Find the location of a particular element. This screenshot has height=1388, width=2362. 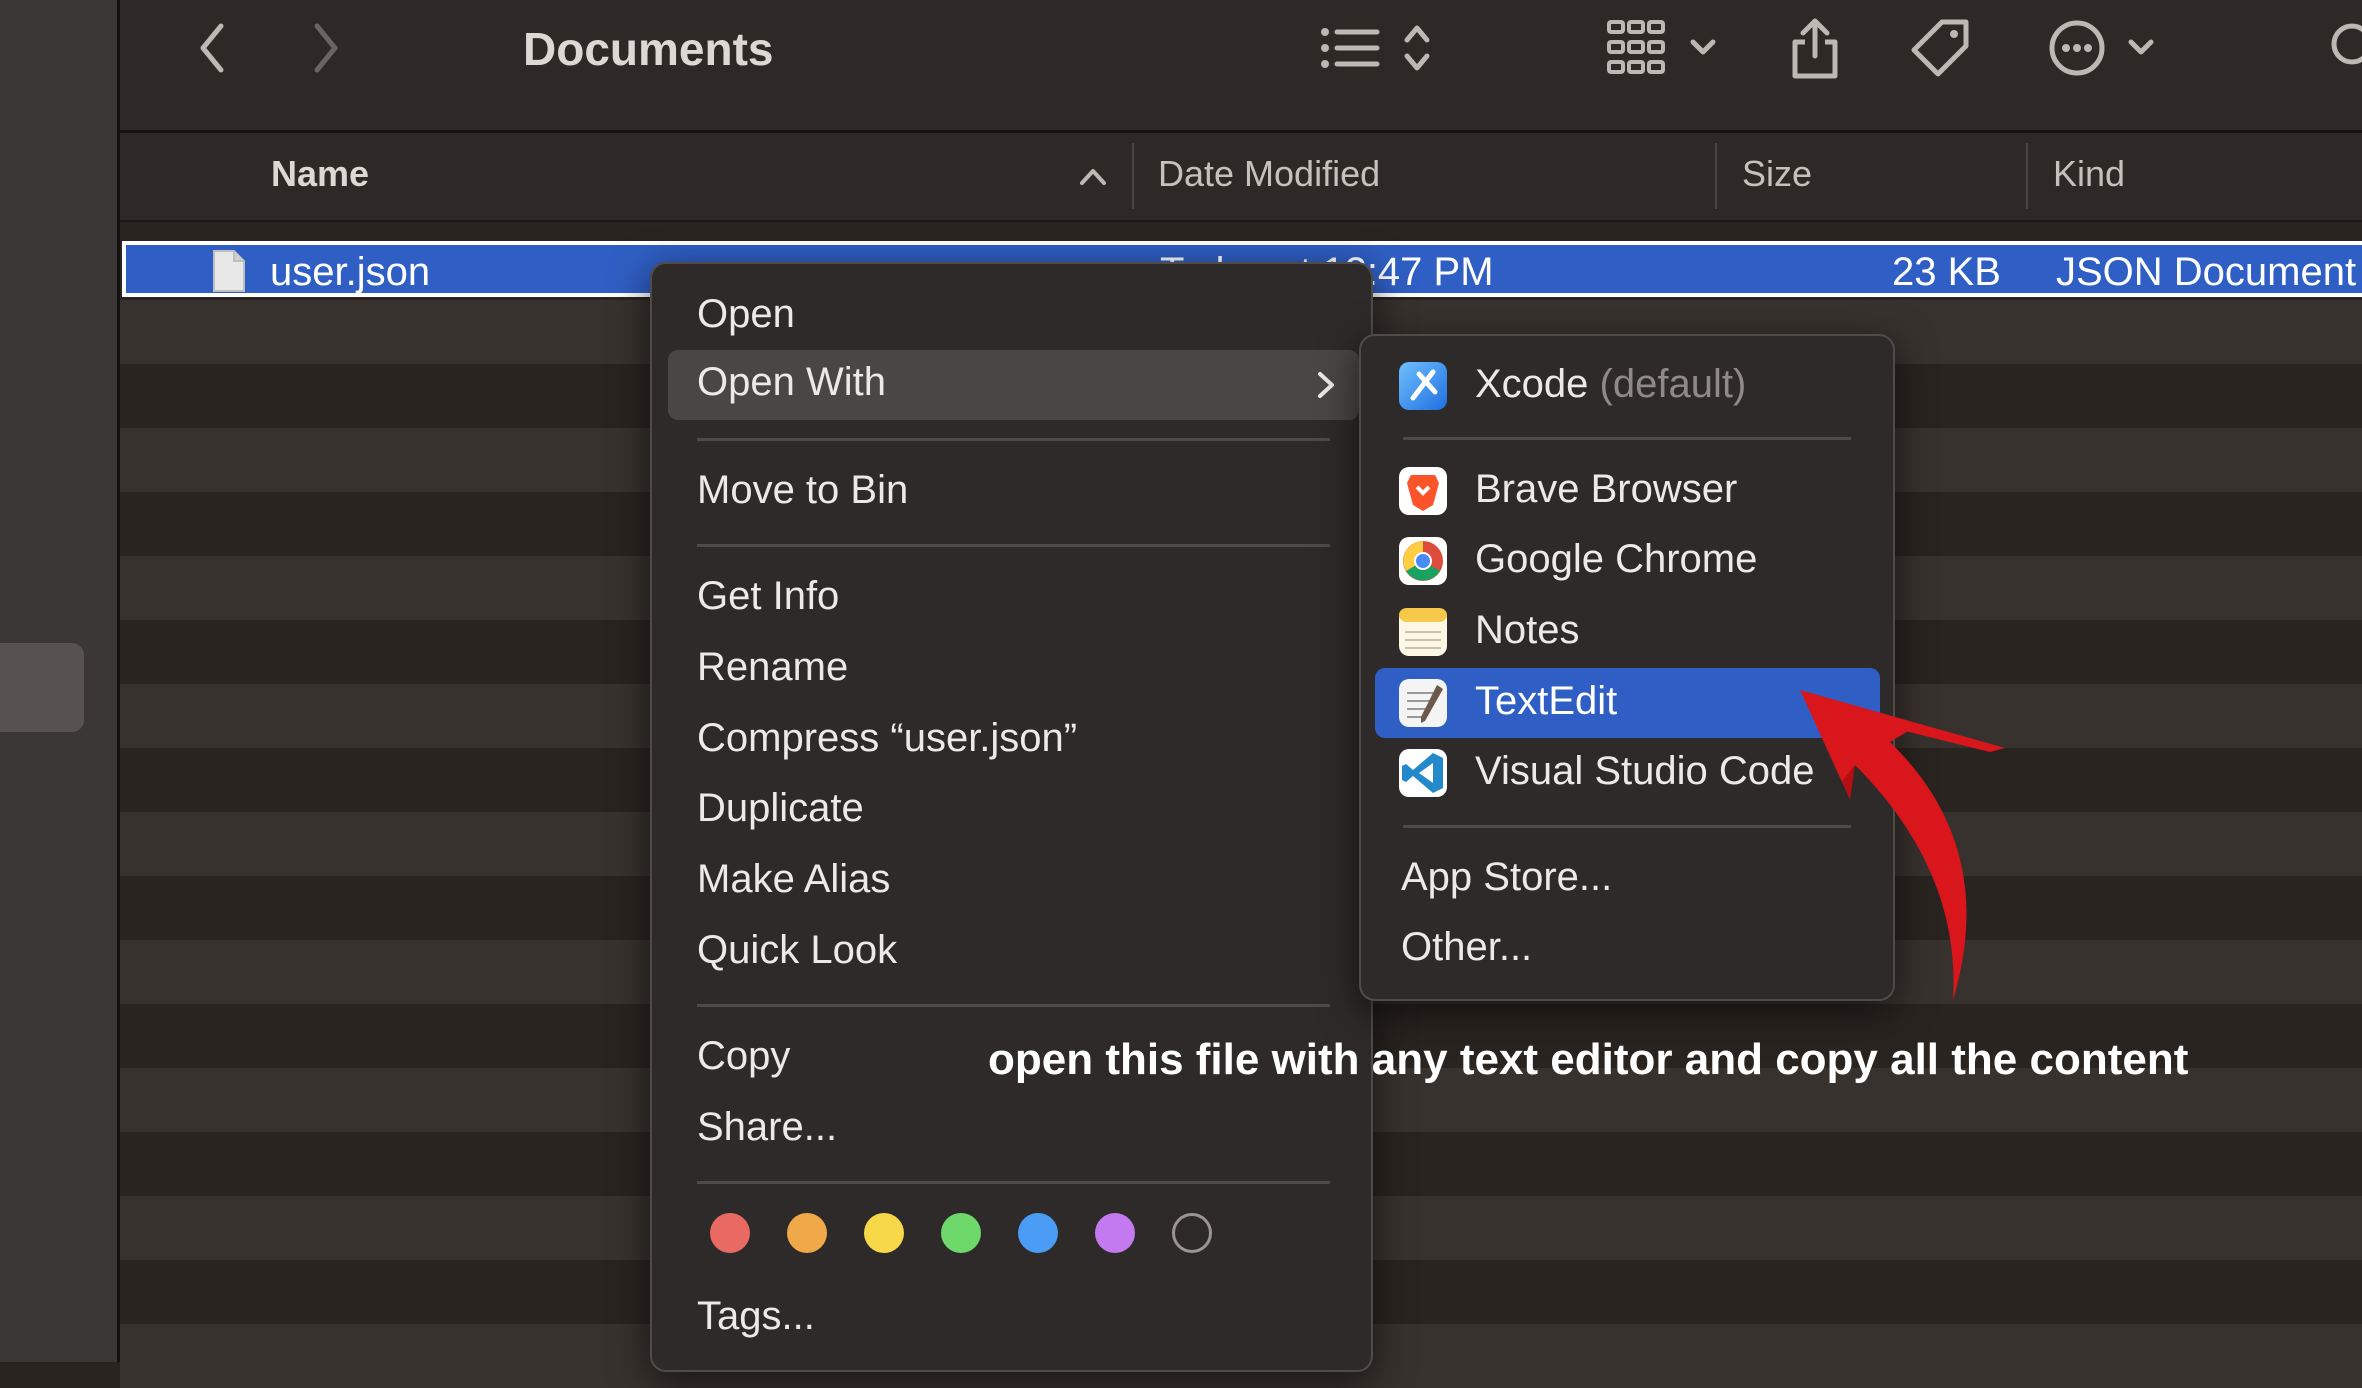

menu-item-copy: Copy is located at coordinates (743, 1056).